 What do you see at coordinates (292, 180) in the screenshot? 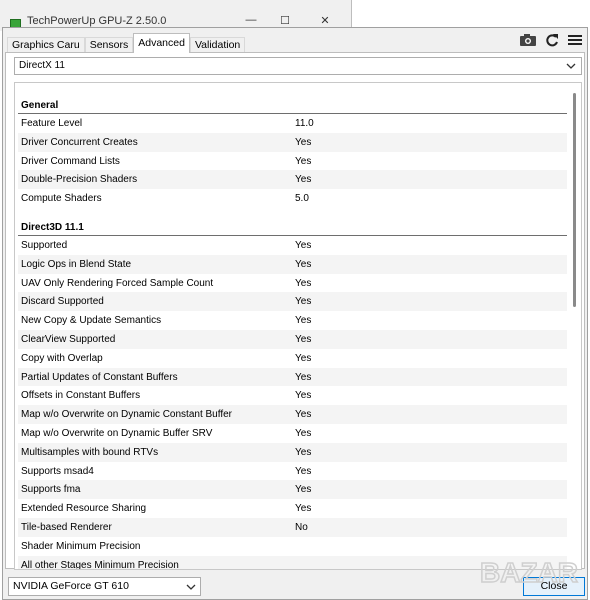
I see `property-row: Double-Precision Shaders Yes` at bounding box center [292, 180].